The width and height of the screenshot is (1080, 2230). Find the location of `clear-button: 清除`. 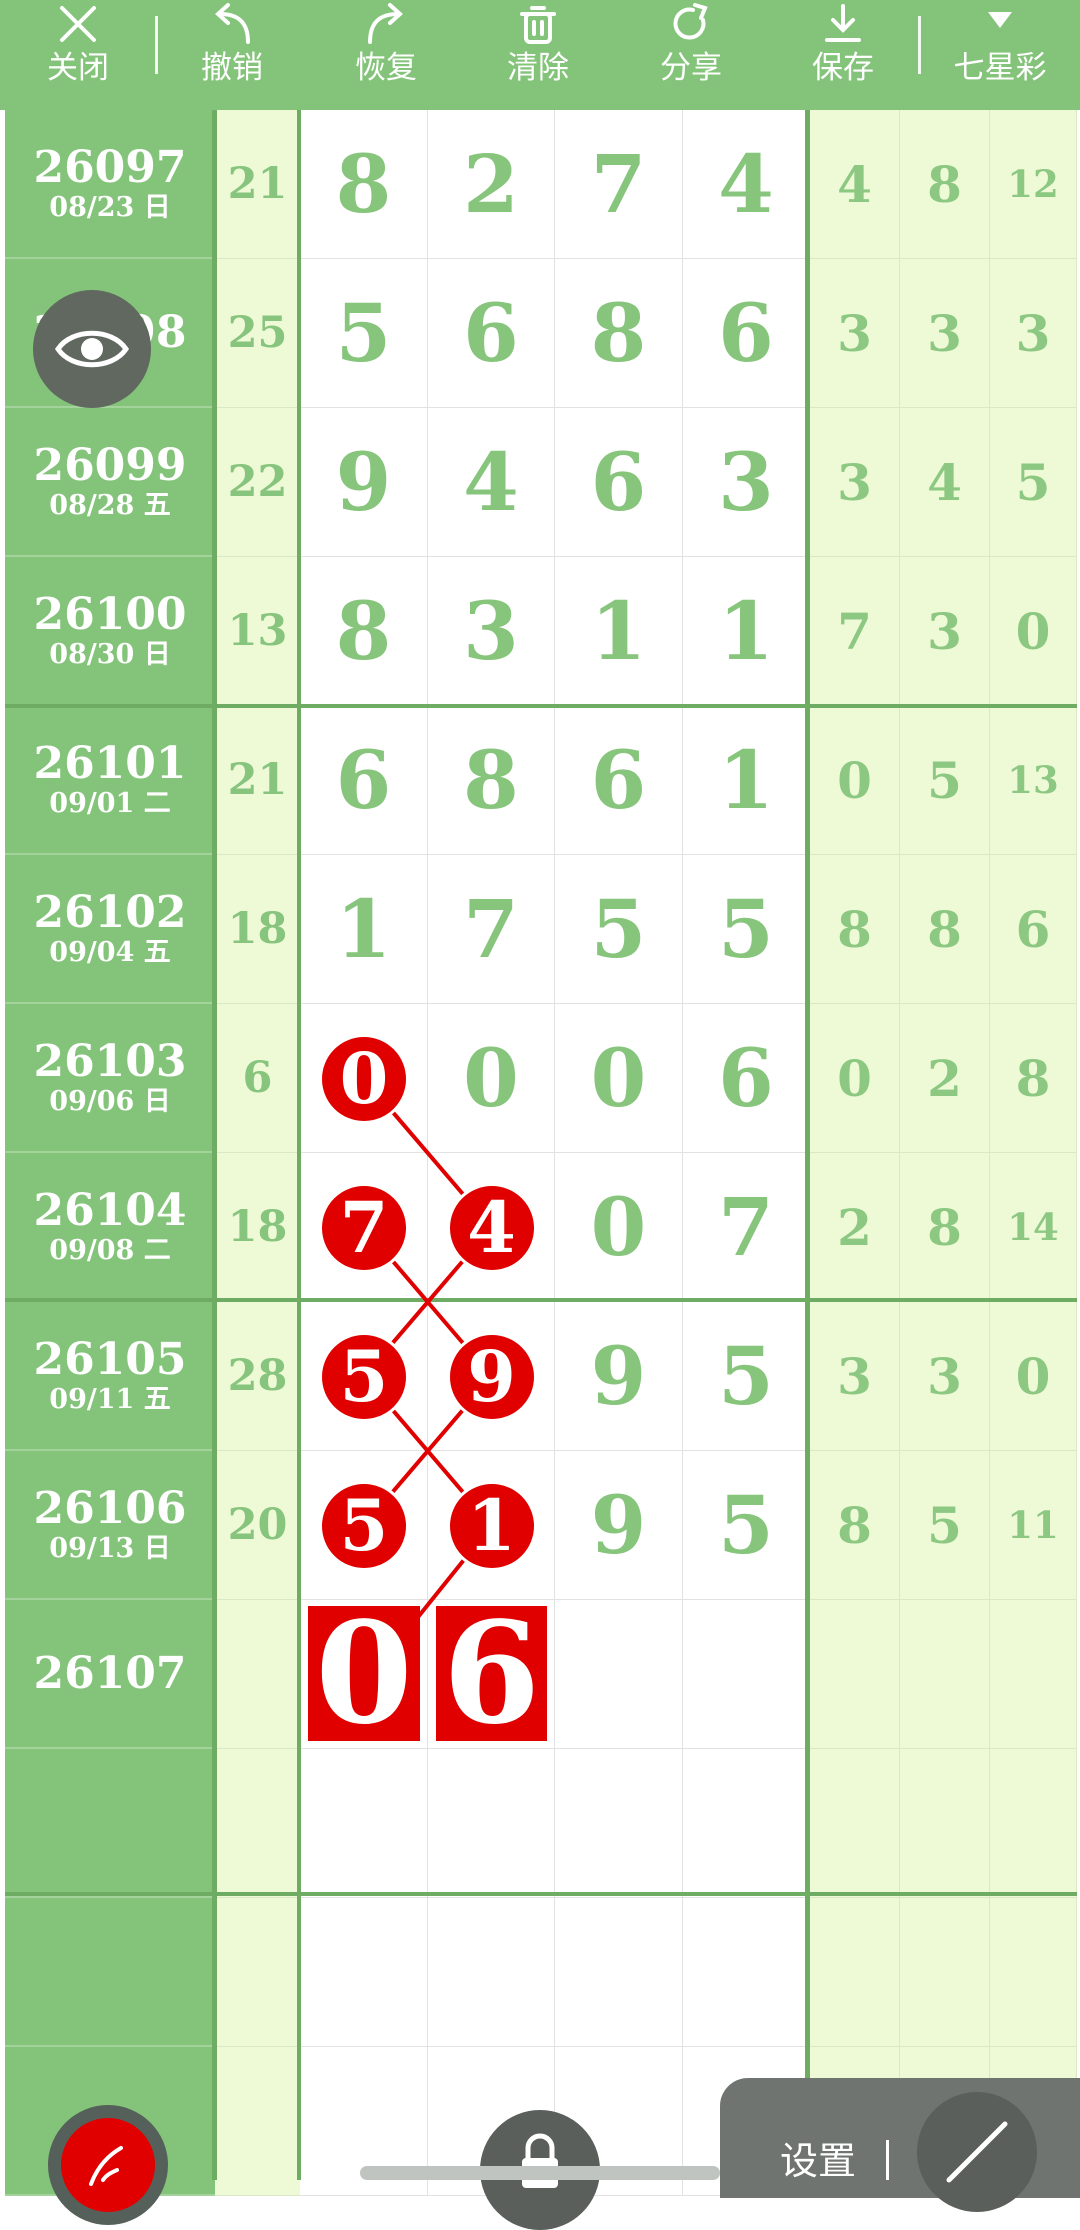

clear-button: 清除 is located at coordinates (538, 55).